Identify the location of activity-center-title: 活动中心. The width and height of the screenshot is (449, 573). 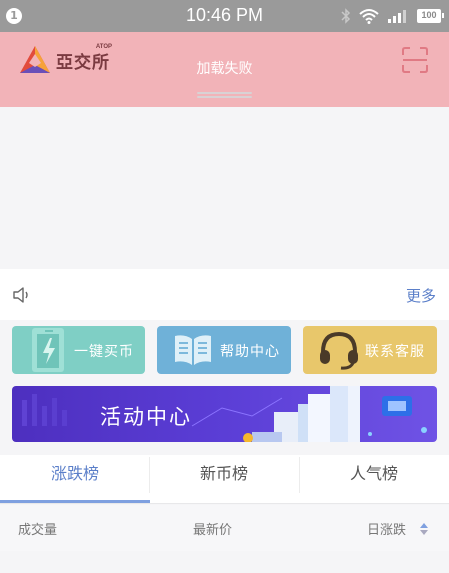
(146, 417).